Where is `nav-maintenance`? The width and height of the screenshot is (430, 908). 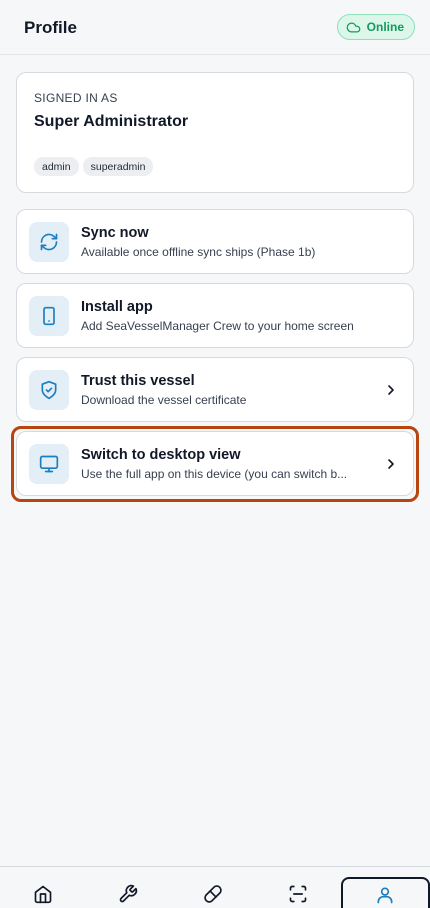
nav-maintenance is located at coordinates (127, 887).